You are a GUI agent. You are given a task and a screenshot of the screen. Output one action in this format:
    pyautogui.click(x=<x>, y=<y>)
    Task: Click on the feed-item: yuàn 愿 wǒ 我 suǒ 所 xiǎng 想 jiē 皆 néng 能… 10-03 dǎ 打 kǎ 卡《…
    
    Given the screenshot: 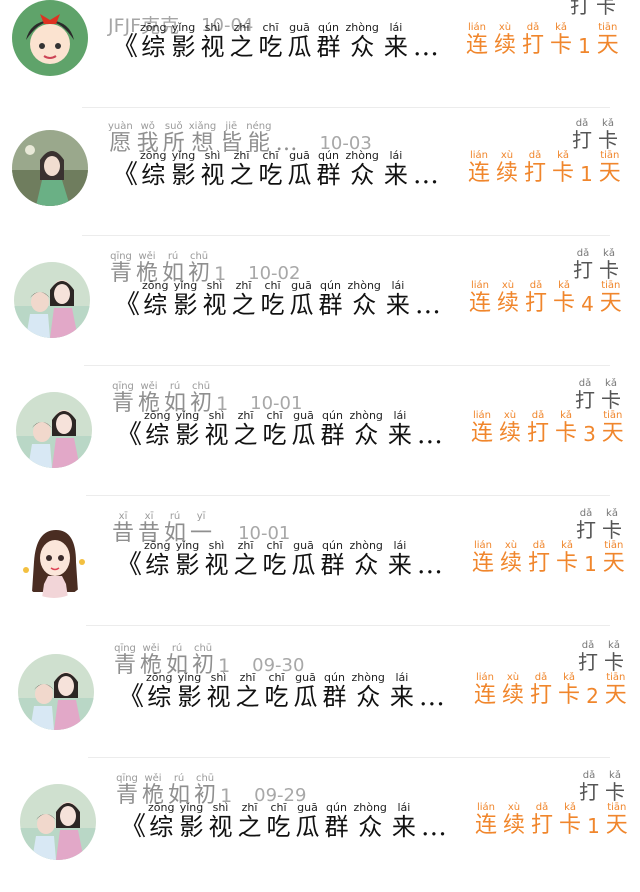 What is the action you would take?
    pyautogui.click(x=320, y=175)
    